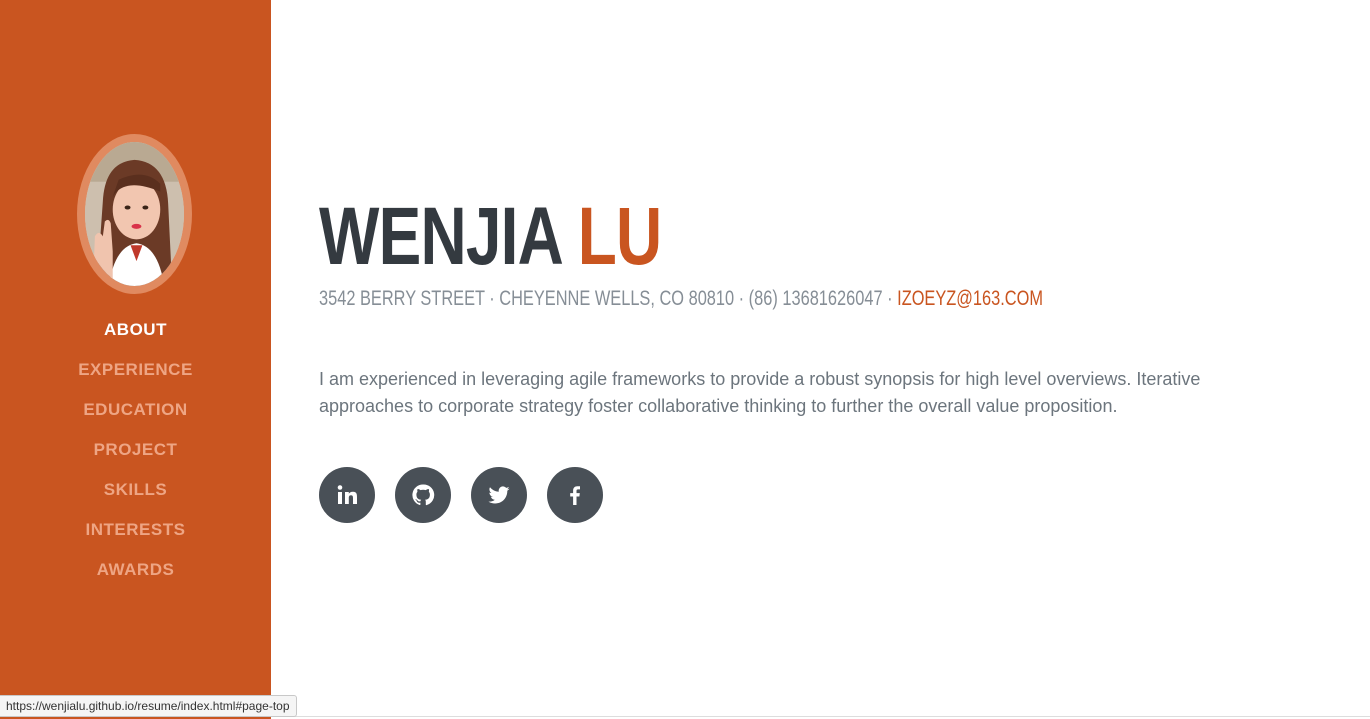 Image resolution: width=1370 pixels, height=719 pixels. I want to click on nav-link-interests: INTERESTS, so click(136, 530).